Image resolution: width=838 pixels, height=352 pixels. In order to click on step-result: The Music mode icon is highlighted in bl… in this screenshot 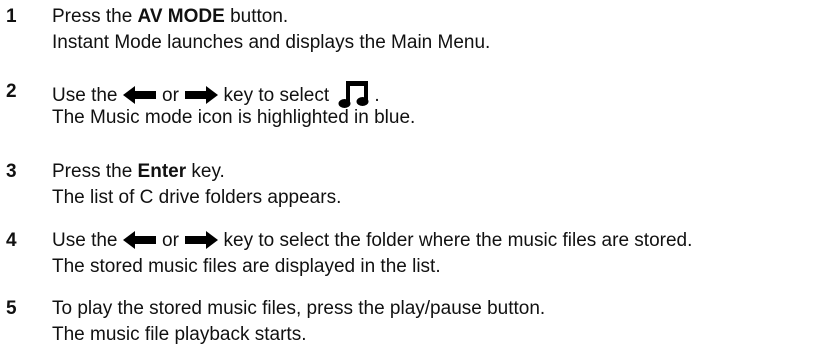, I will do `click(234, 117)`.